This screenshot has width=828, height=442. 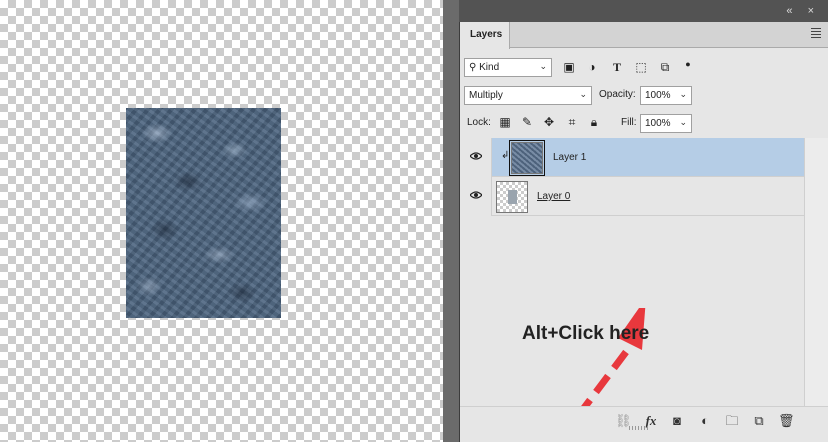 I want to click on layers-scrollbar, so click(x=816, y=272).